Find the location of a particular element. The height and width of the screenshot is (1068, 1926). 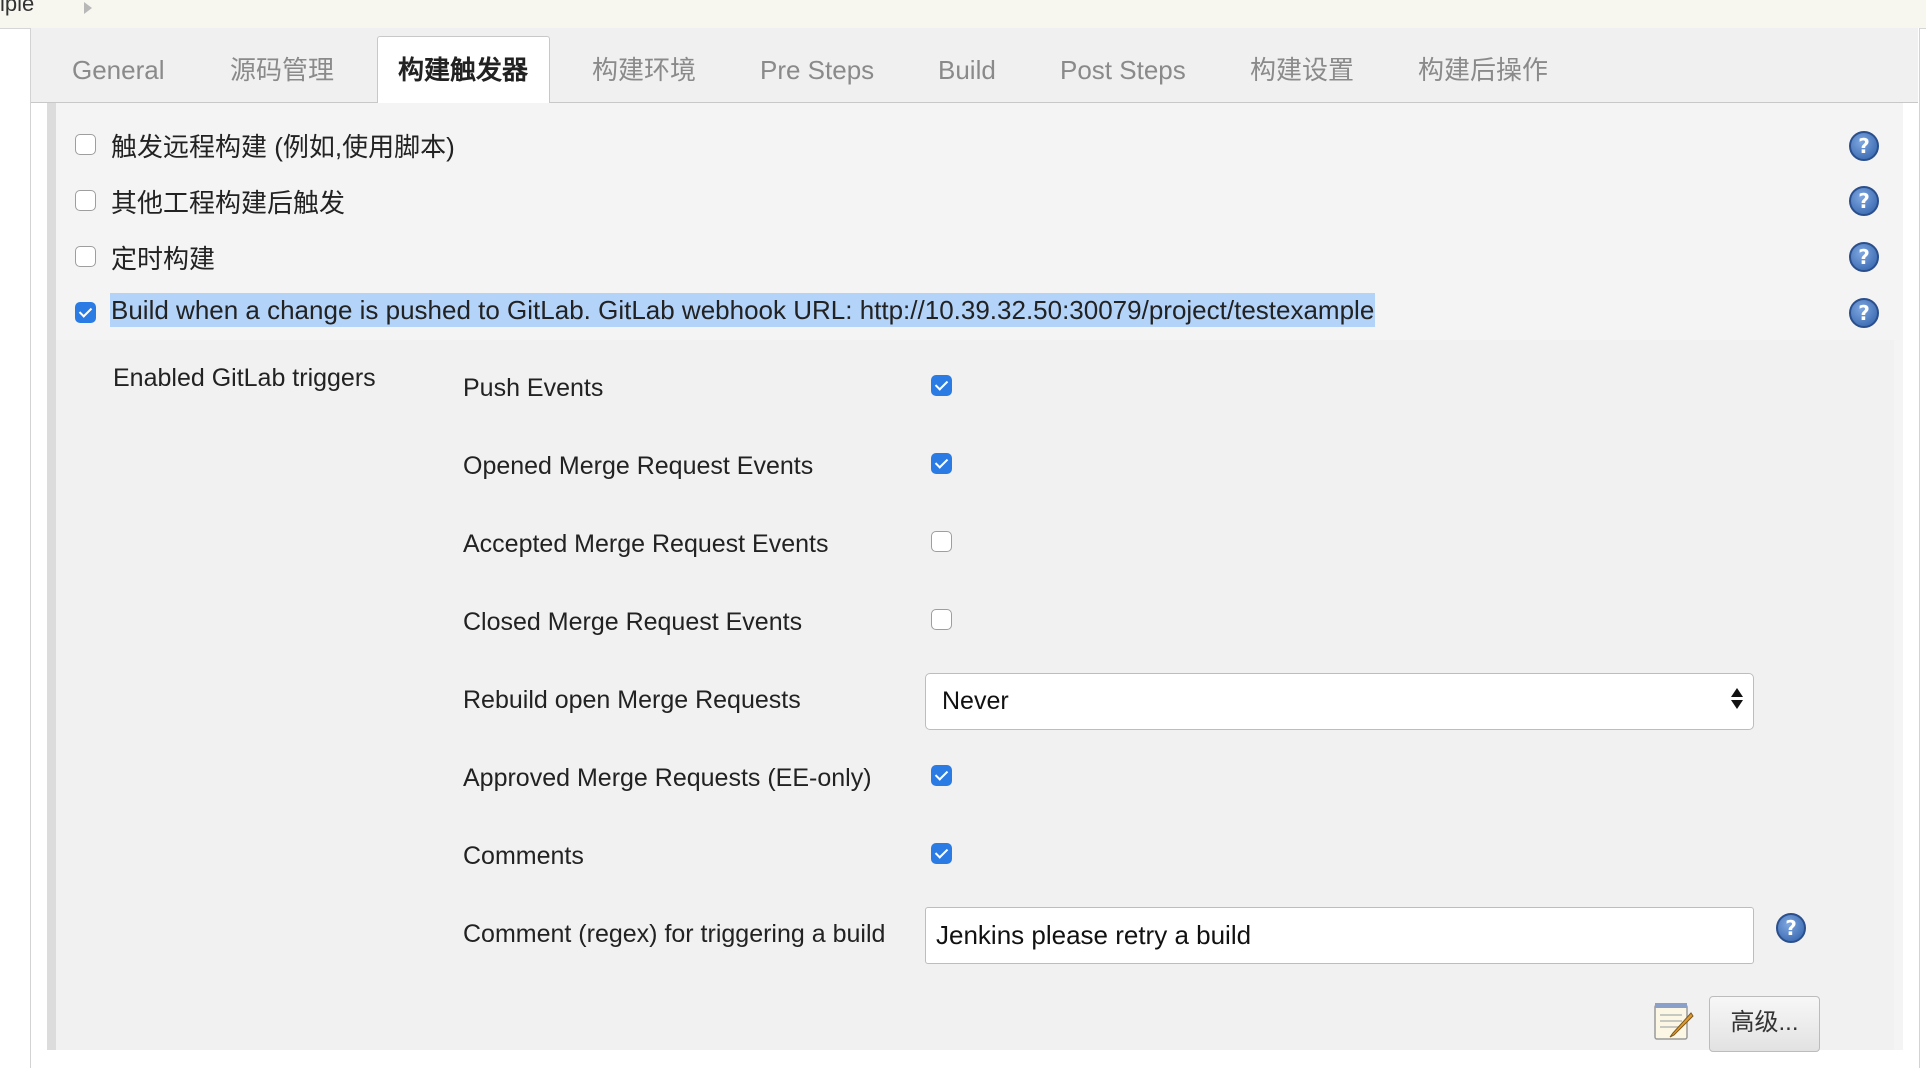

accepted-mr-events-label: Accepted Merge Request Events is located at coordinates (646, 544).